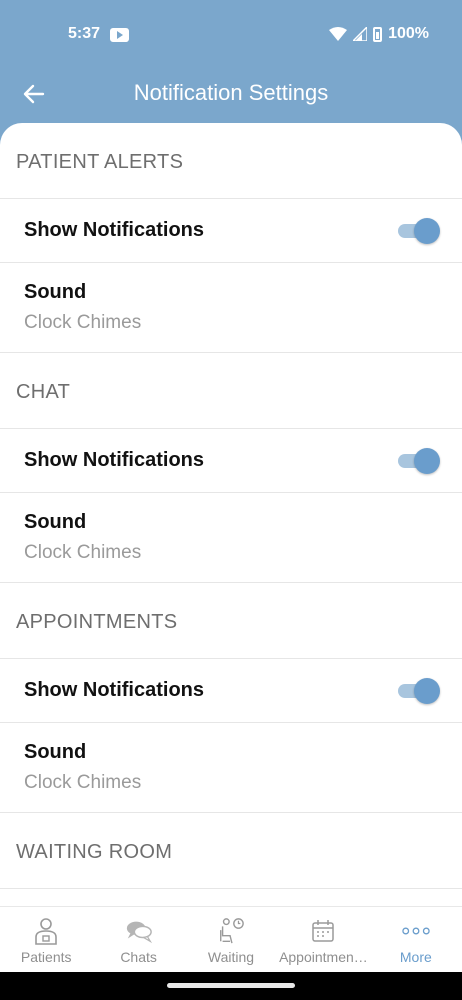 The image size is (462, 1000). I want to click on signal-icon, so click(360, 34).